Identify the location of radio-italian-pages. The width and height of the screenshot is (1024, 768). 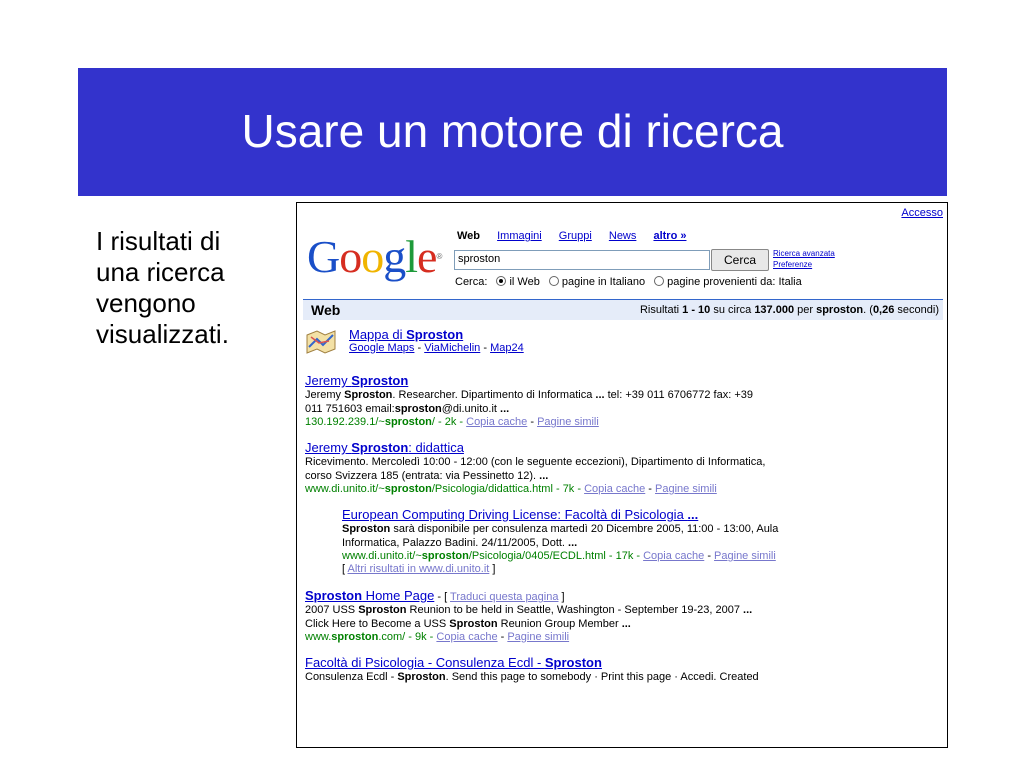
(553, 281).